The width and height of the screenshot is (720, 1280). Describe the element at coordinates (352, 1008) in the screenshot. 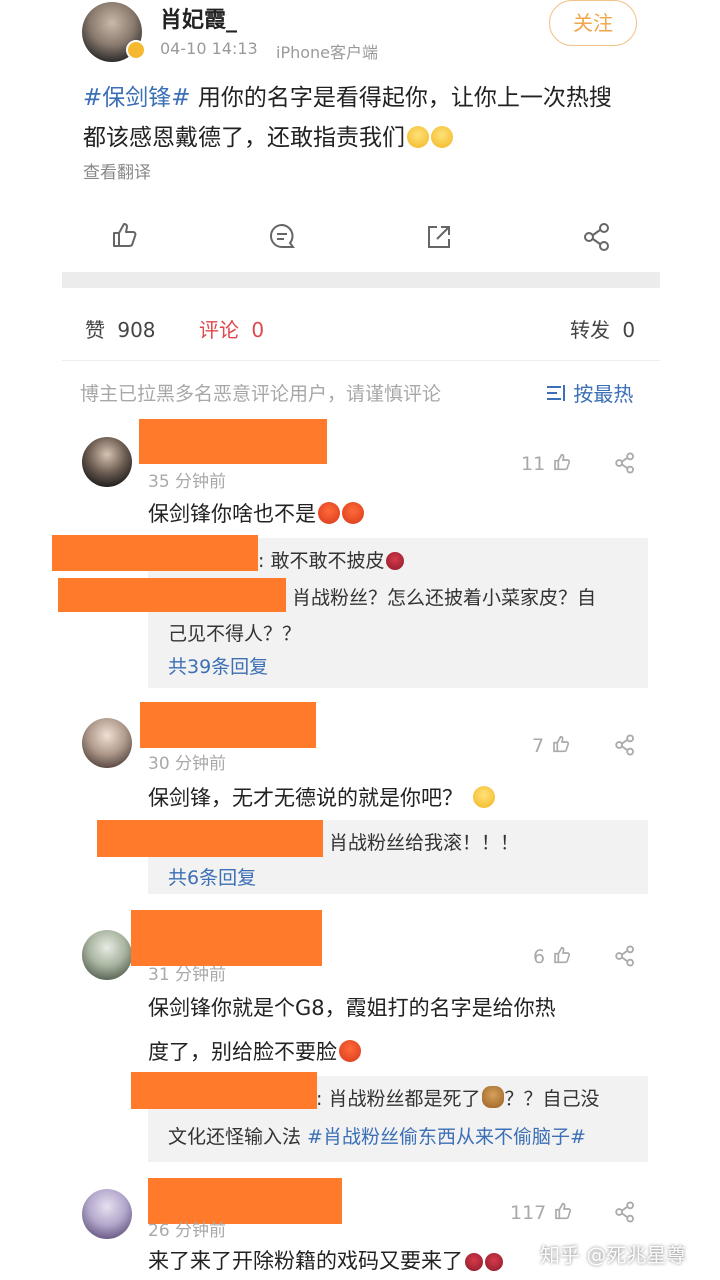

I see `comment-text-line1: 保剑锋你就是个G8，霞姐打的名字是给你热` at that location.